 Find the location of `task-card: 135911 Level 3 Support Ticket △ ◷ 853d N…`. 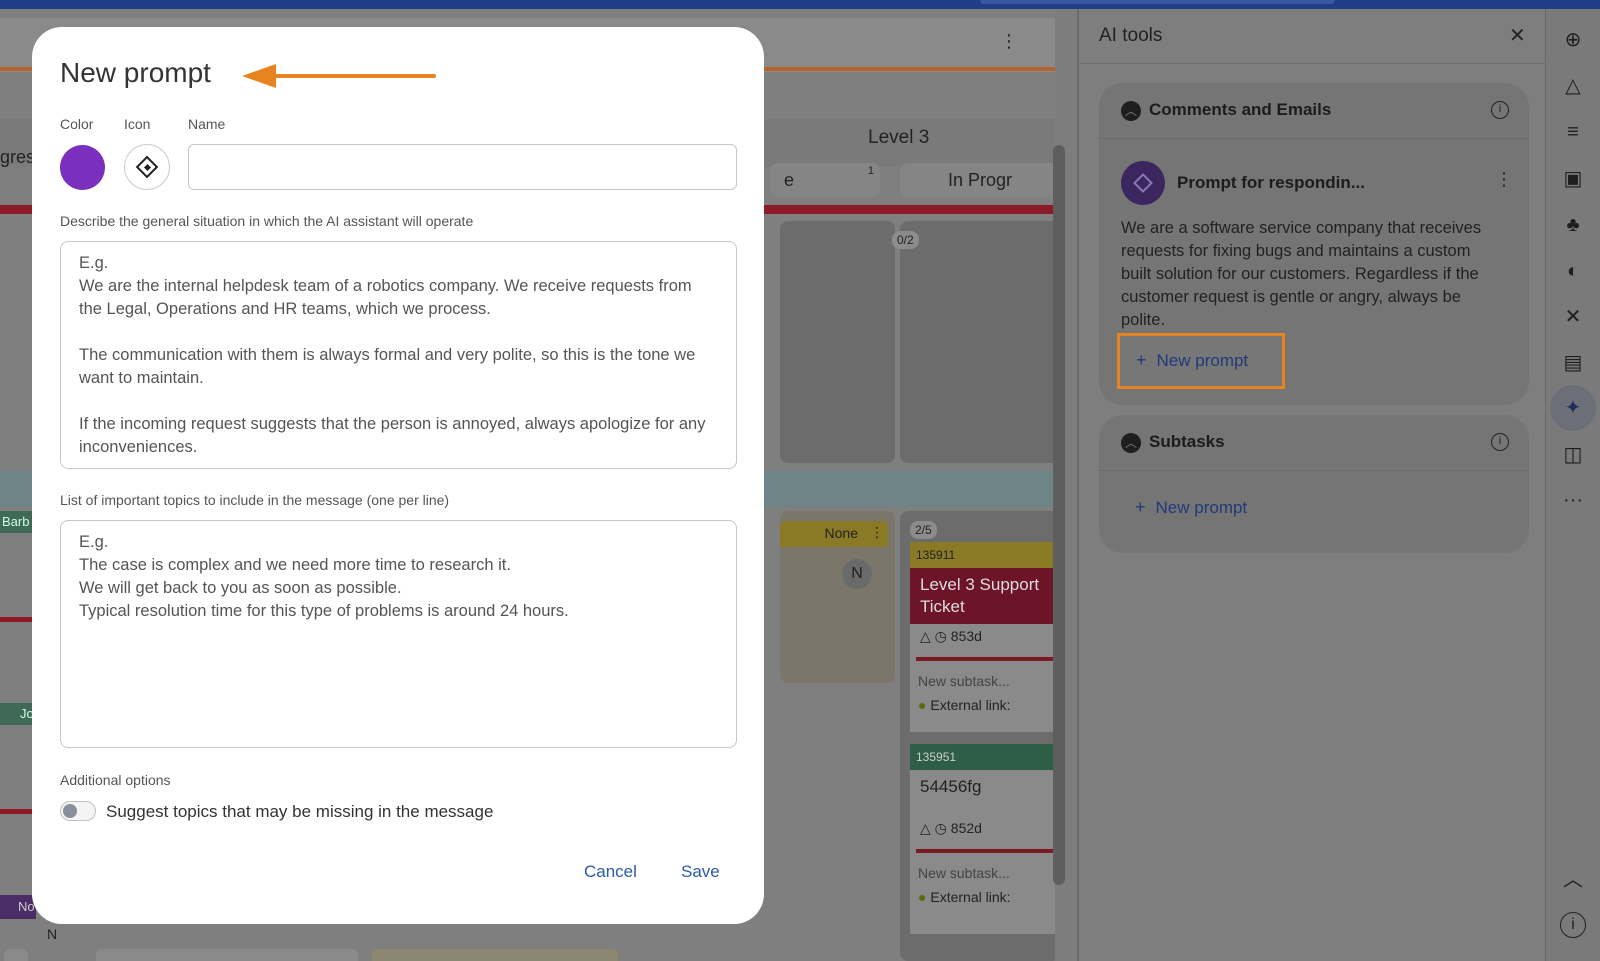

task-card: 135911 Level 3 Support Ticket △ ◷ 853d N… is located at coordinates (982, 637).